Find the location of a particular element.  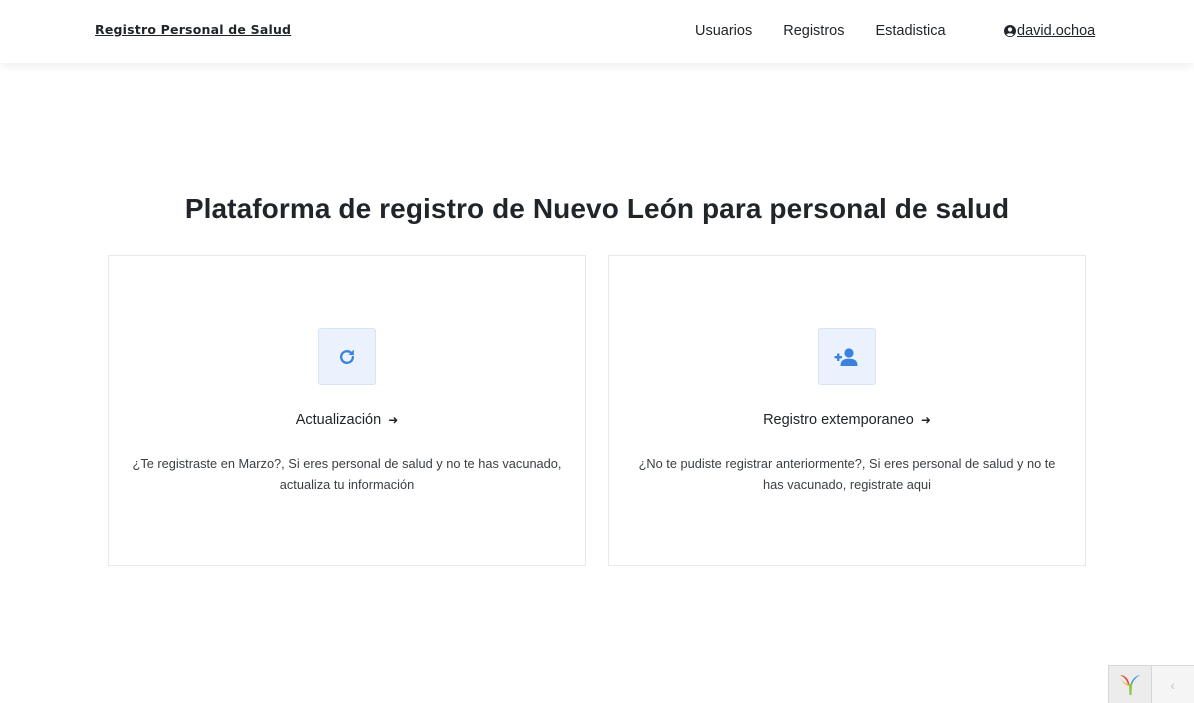

user-plus-icon is located at coordinates (847, 356).